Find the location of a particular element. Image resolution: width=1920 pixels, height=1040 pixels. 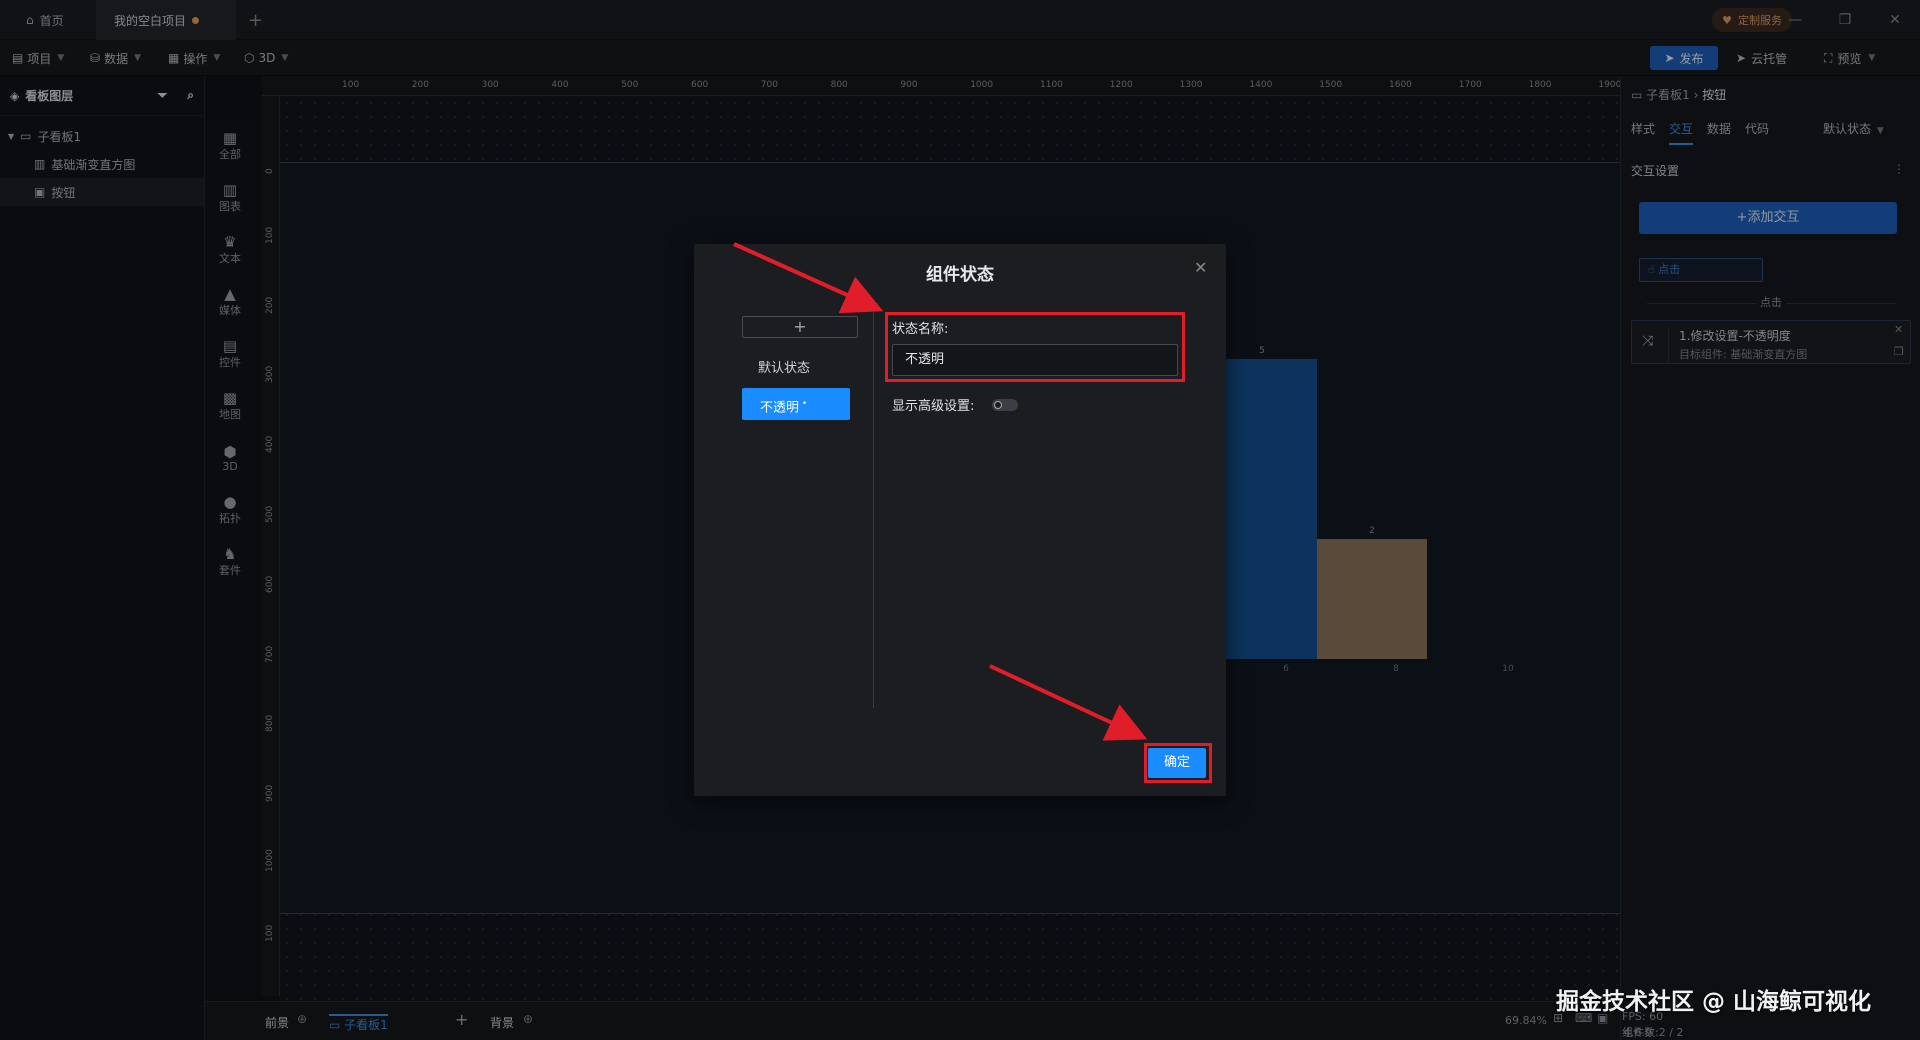

state-item-opaque-label: 不透明 is located at coordinates (780, 408).